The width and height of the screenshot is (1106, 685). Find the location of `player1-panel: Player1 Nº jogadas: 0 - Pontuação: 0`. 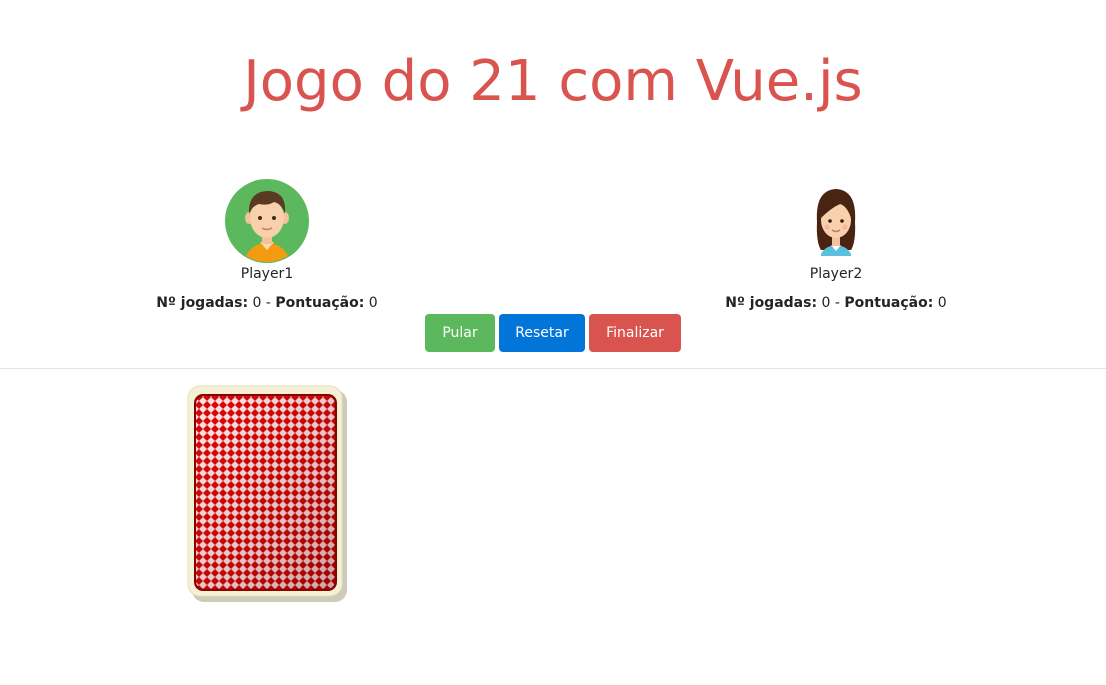

player1-panel: Player1 Nº jogadas: 0 - Pontuação: 0 is located at coordinates (267, 245).